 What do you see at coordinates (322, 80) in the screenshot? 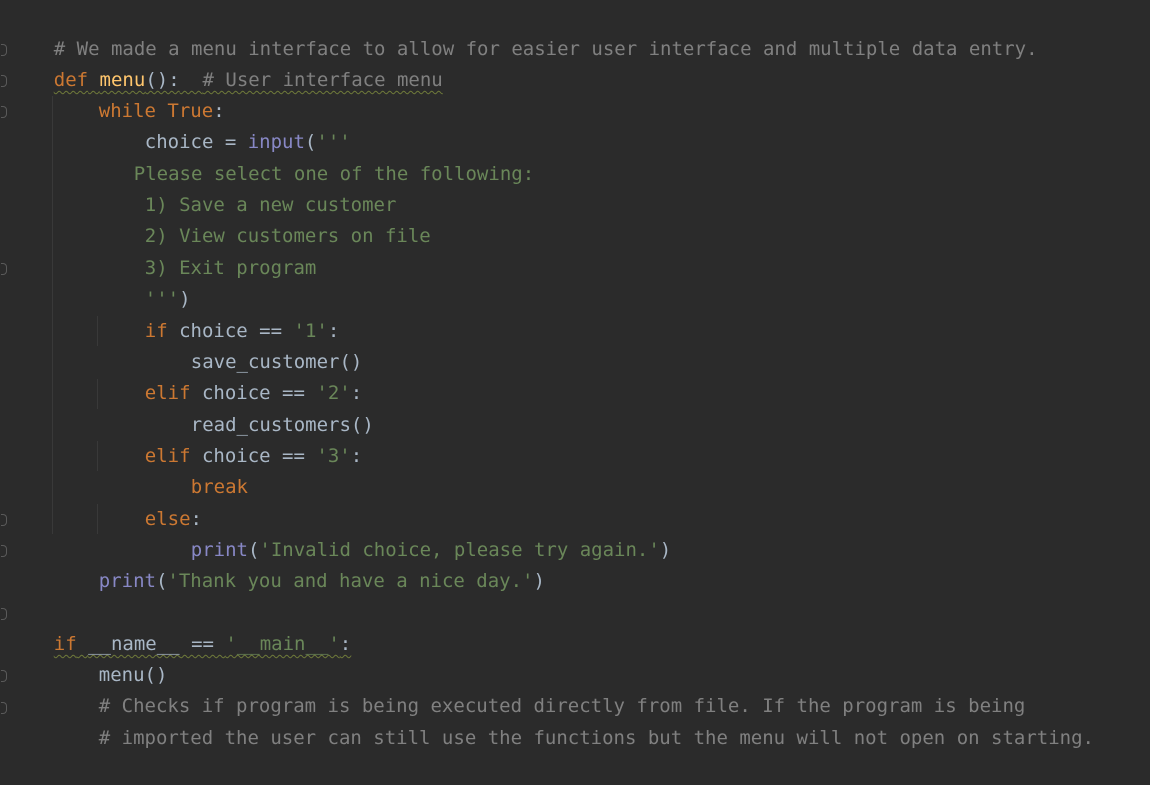
I see `def-comment: # User interface menu` at bounding box center [322, 80].